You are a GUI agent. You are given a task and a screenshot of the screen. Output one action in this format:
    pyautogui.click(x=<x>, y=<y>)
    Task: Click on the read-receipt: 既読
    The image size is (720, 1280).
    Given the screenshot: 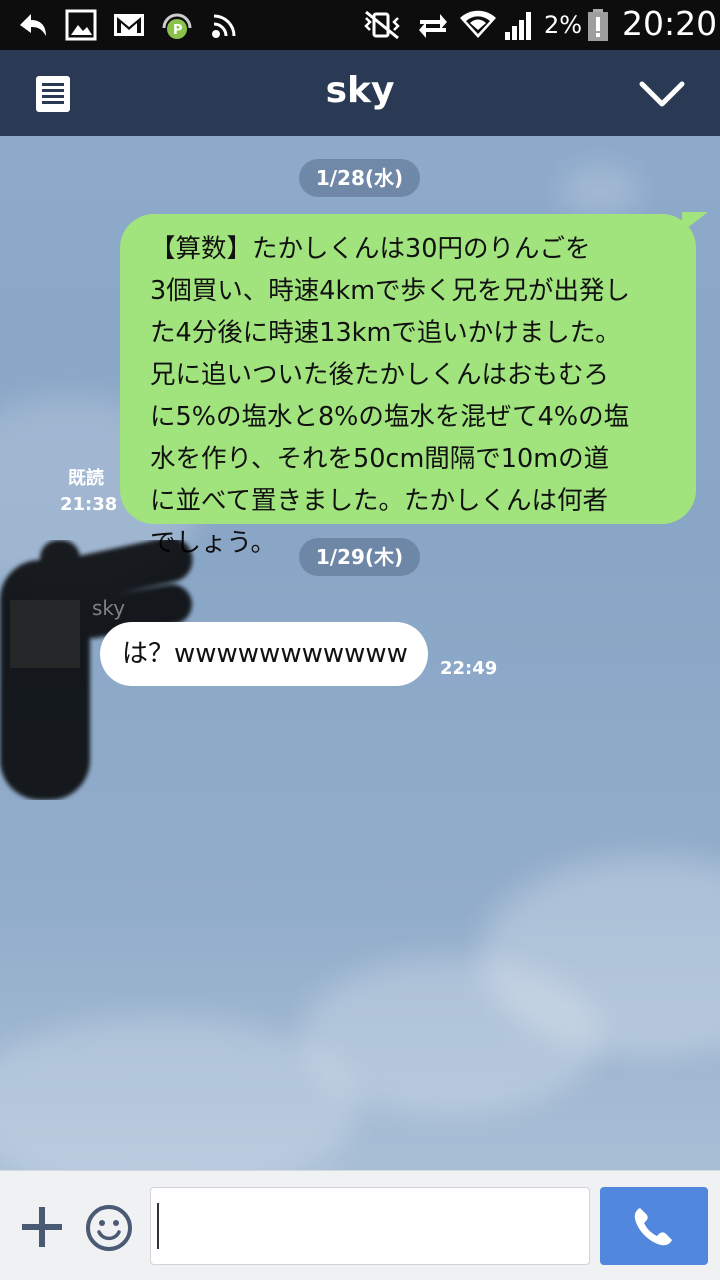 What is the action you would take?
    pyautogui.click(x=86, y=478)
    